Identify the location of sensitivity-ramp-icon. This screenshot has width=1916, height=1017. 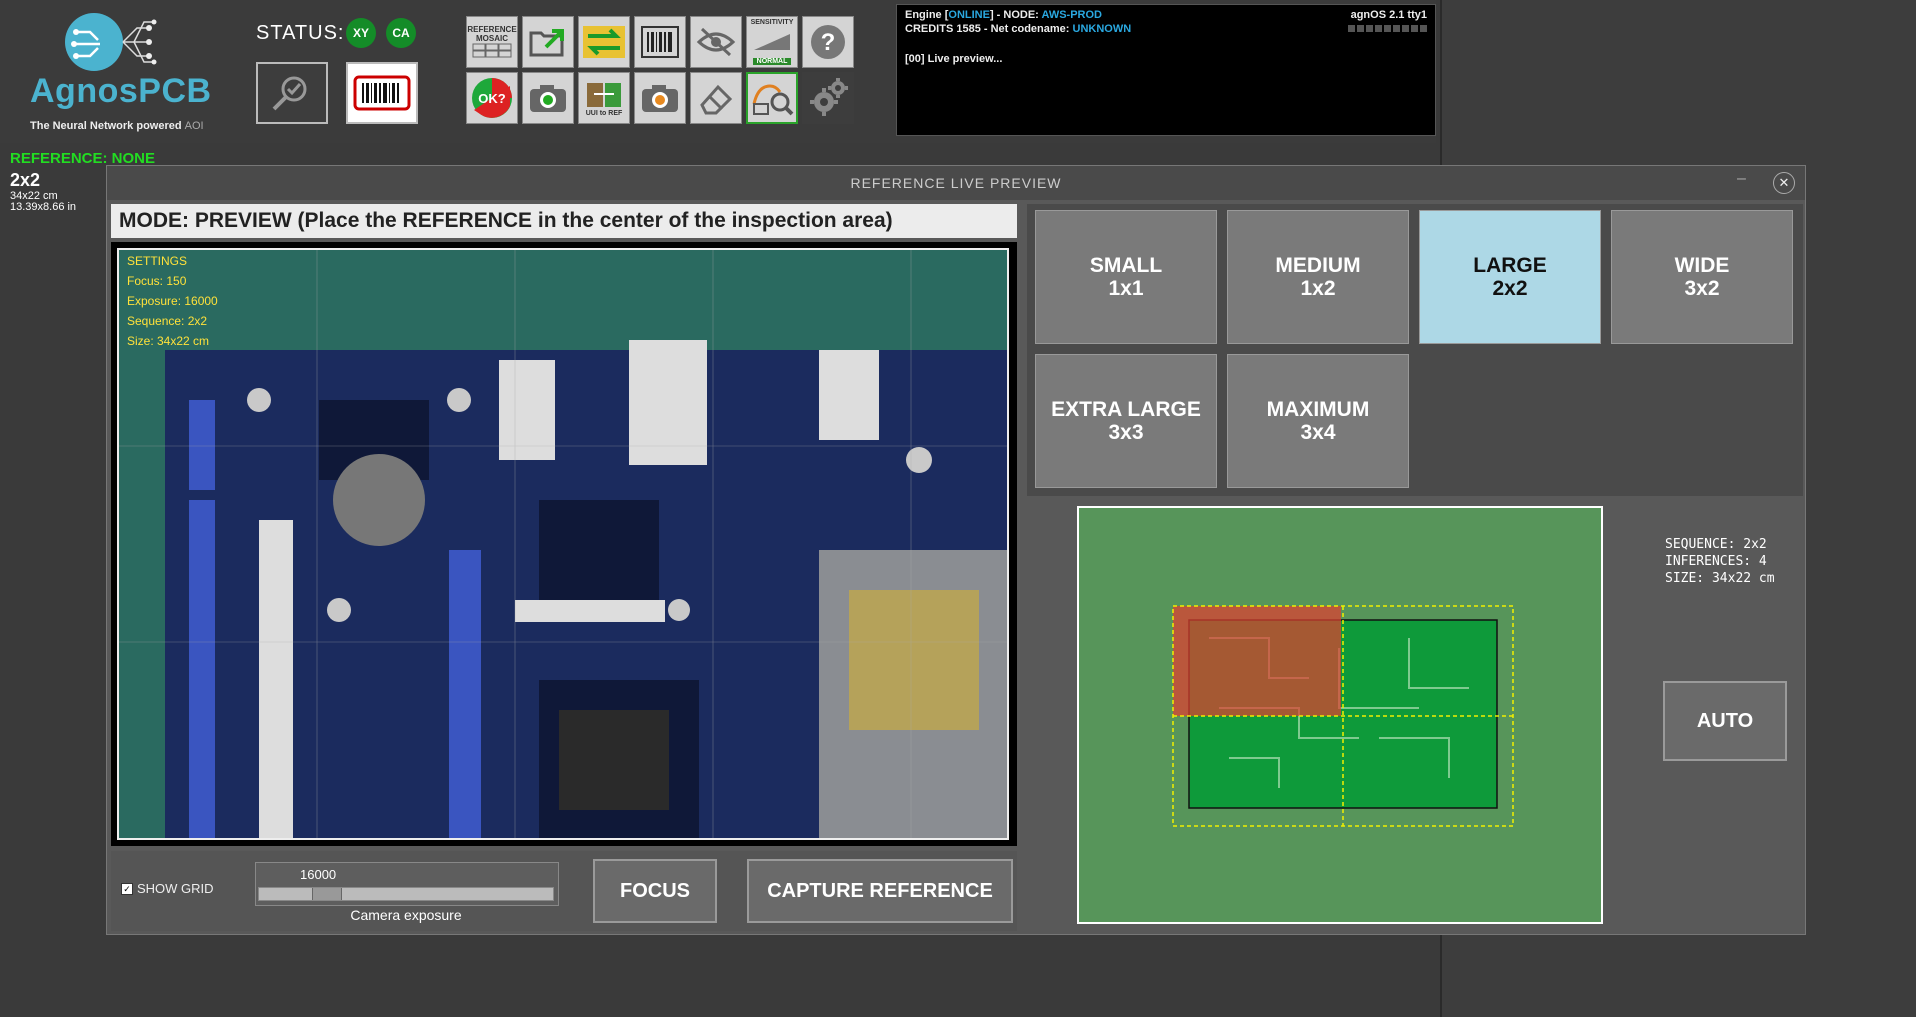
(772, 42).